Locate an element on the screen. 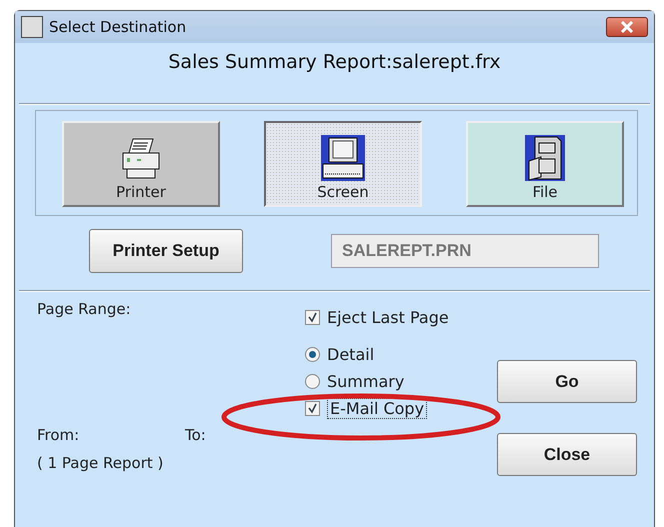 This screenshot has height=527, width=664. dialog-button: Go is located at coordinates (567, 381).